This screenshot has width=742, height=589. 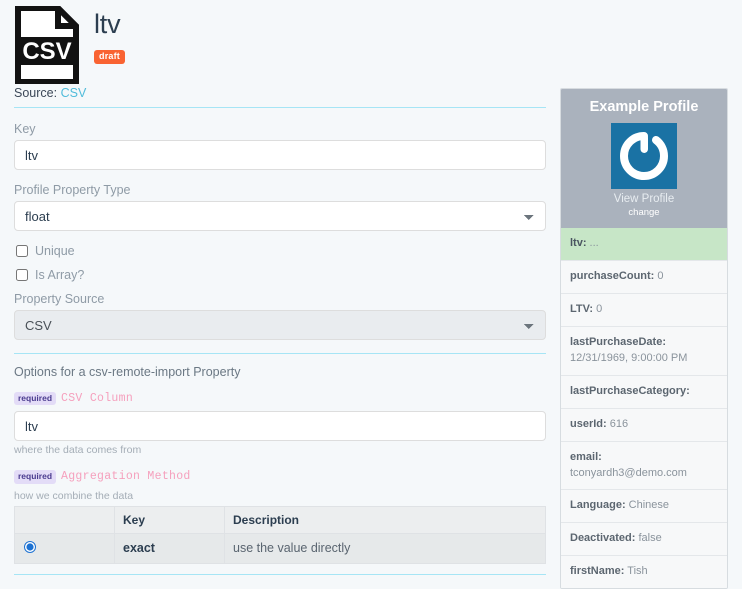 I want to click on divider-options, so click(x=280, y=353).